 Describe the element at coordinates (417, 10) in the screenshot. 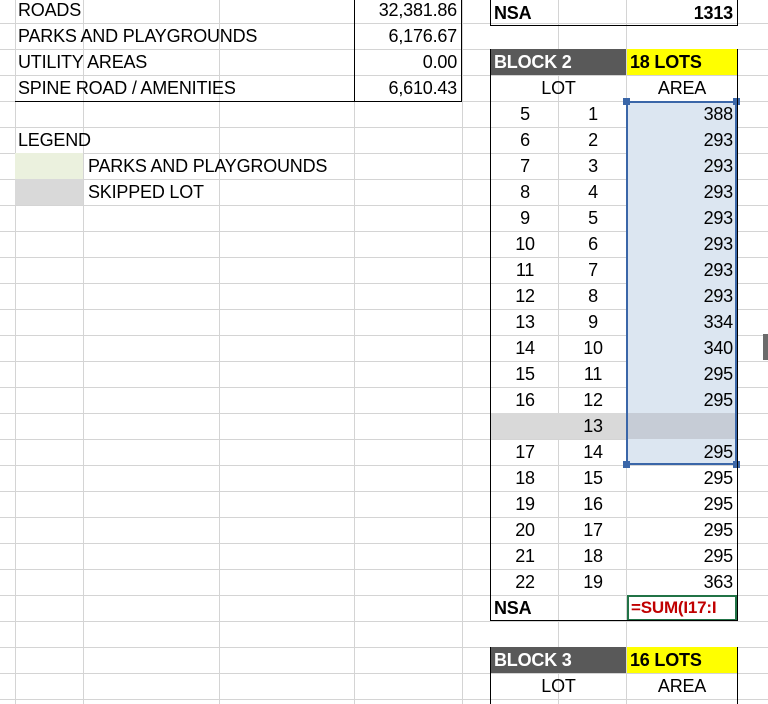

I see `summary-value: 32,381.86` at that location.